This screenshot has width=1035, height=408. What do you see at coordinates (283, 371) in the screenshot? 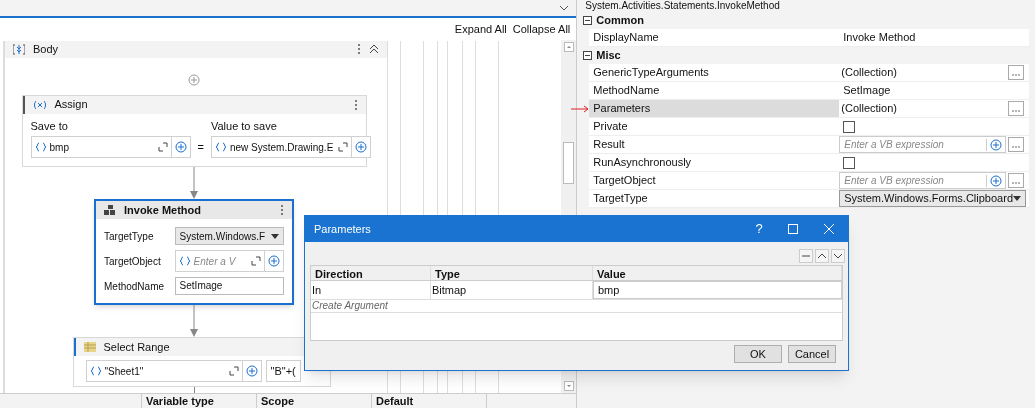
I see `expression-field: "B"+(` at bounding box center [283, 371].